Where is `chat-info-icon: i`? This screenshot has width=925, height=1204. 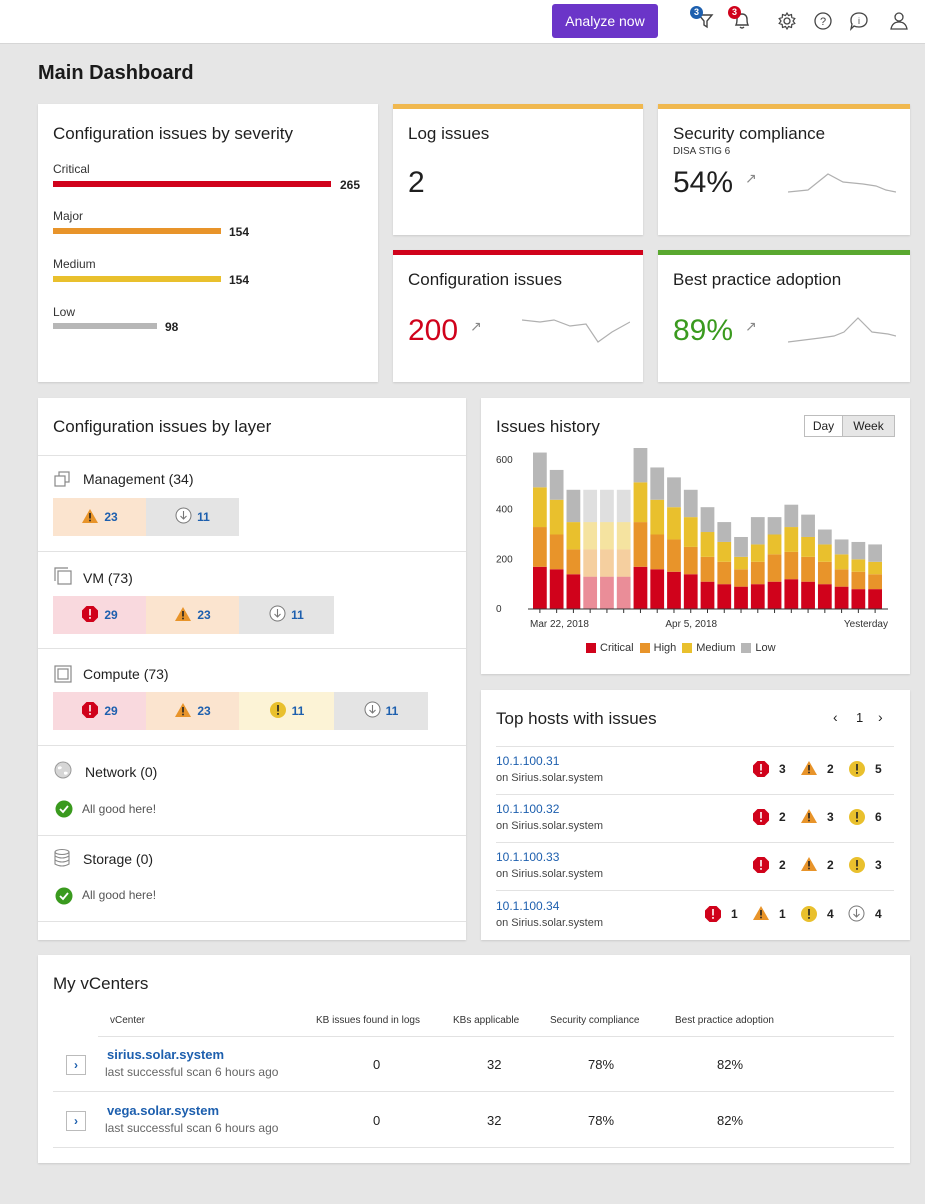
chat-info-icon: i is located at coordinates (859, 21).